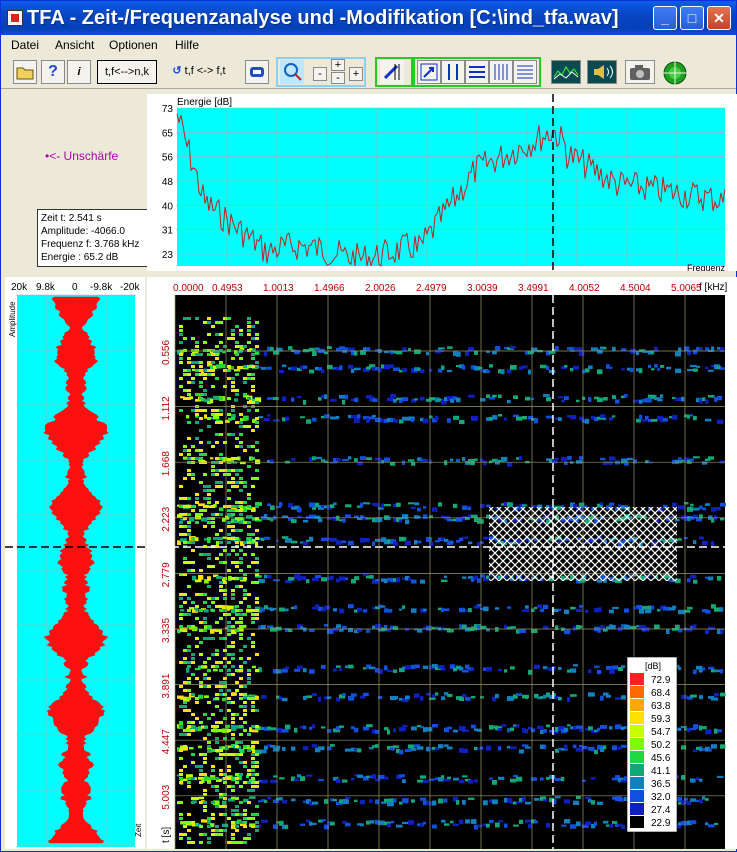  Describe the element at coordinates (257, 72) in the screenshot. I see `playback-icon` at that location.